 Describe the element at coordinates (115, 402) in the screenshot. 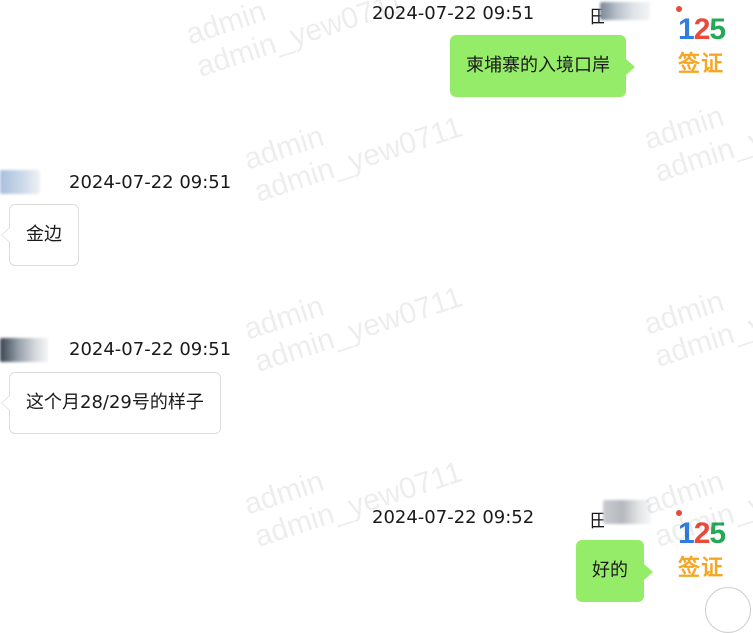

I see `message-text: 这个月28/29号的样子` at that location.